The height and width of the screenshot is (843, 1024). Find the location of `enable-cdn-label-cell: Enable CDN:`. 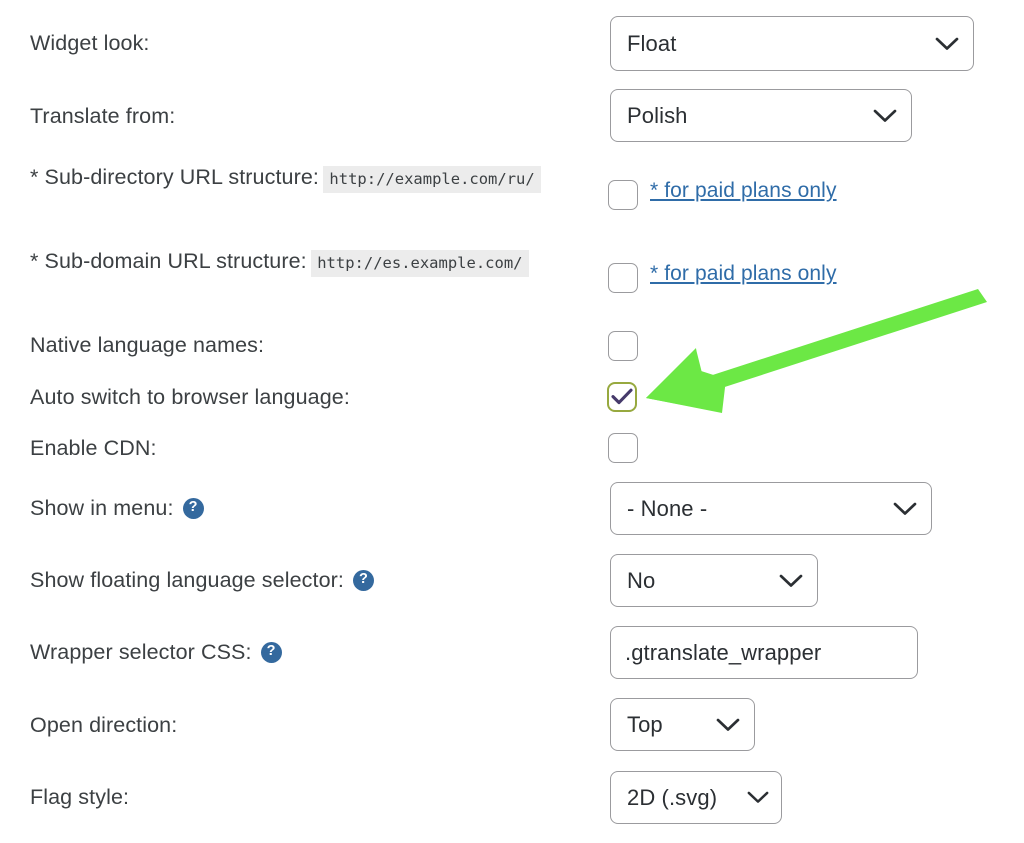

enable-cdn-label-cell: Enable CDN: is located at coordinates (93, 448).